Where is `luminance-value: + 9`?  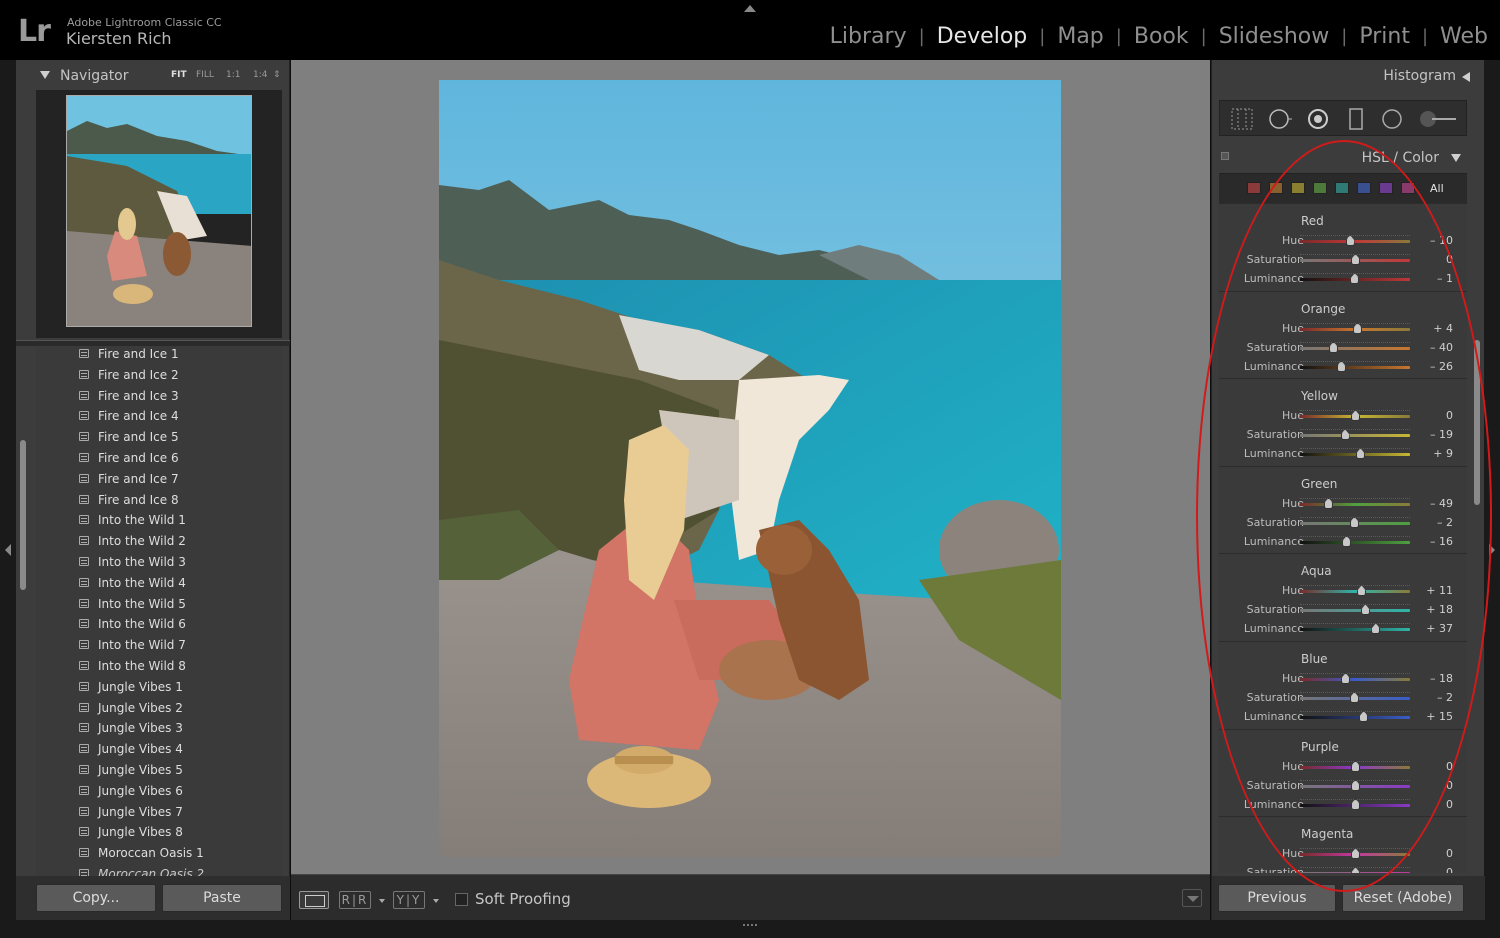
luminance-value: + 9 is located at coordinates (1428, 453).